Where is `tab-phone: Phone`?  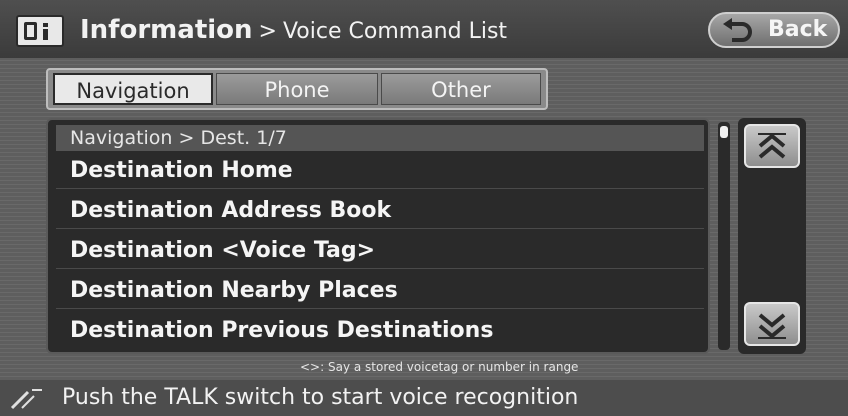 tab-phone: Phone is located at coordinates (297, 89).